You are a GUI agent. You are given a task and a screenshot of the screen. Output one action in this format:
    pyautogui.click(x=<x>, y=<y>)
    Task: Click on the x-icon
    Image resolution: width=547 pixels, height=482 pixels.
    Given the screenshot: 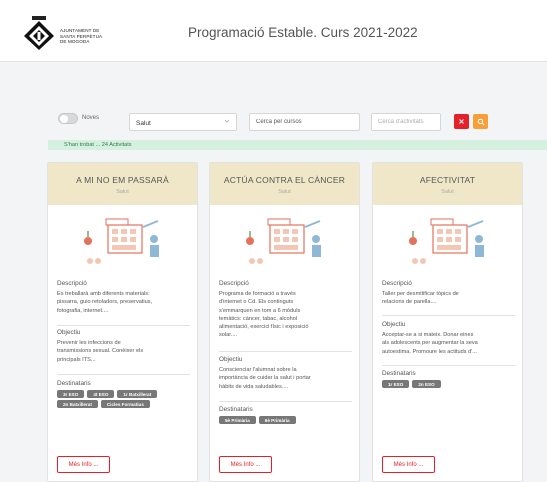 What is the action you would take?
    pyautogui.click(x=461, y=121)
    